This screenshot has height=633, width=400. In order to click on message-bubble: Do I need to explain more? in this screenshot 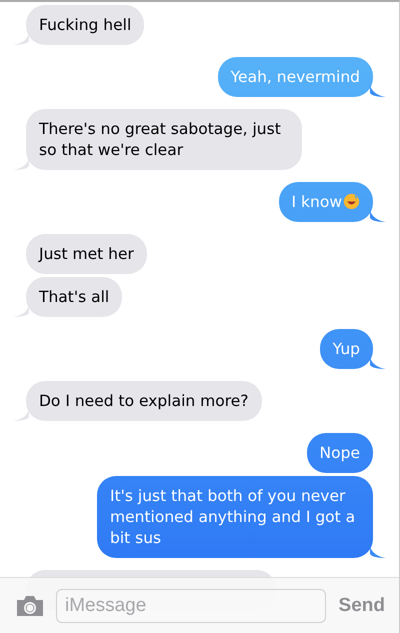, I will do `click(144, 401)`.